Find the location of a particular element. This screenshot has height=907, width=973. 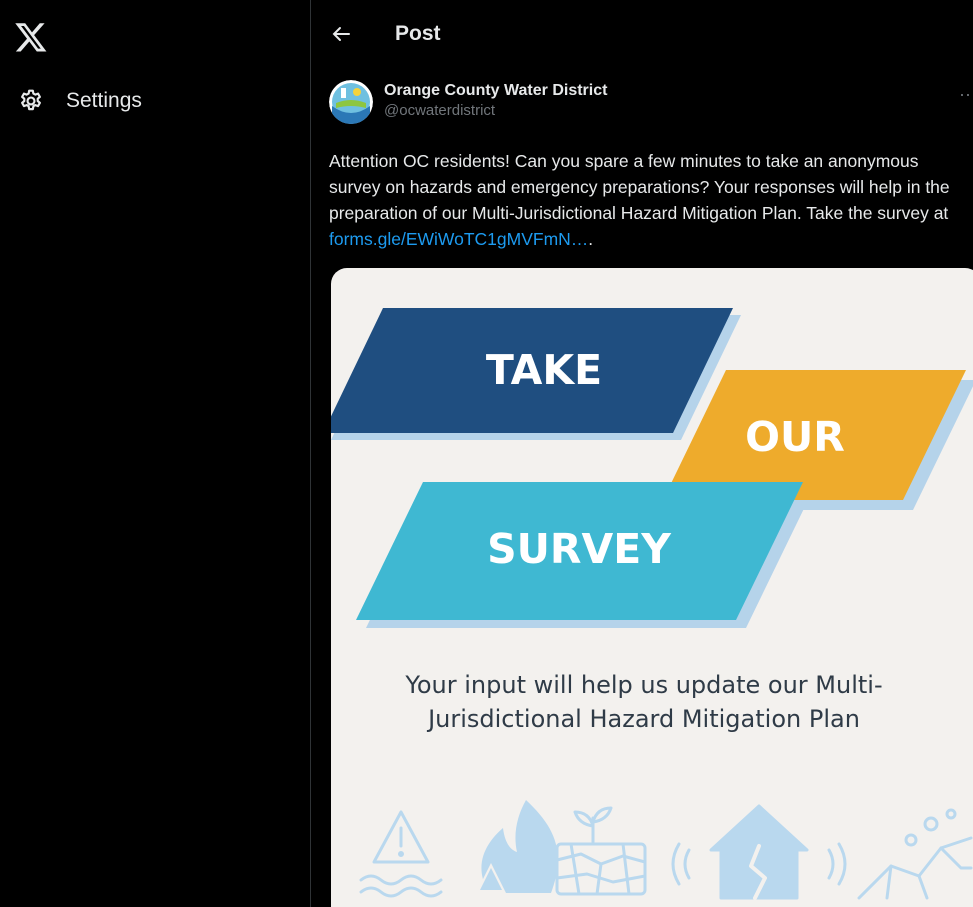

avatar is located at coordinates (351, 102).